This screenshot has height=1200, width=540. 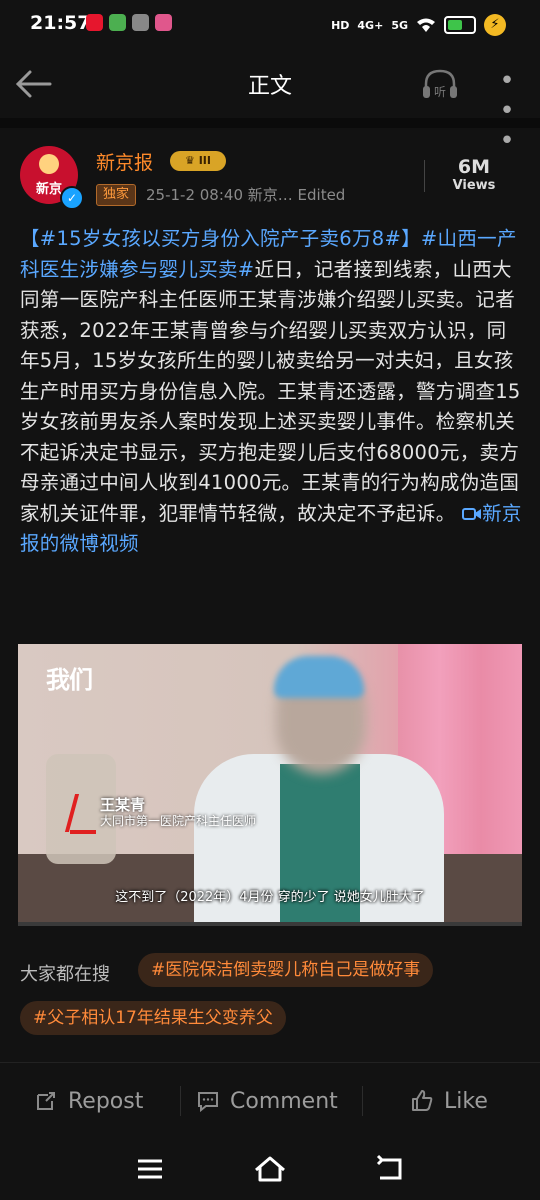 I want to click on verified-icon: ✓, so click(x=72, y=198).